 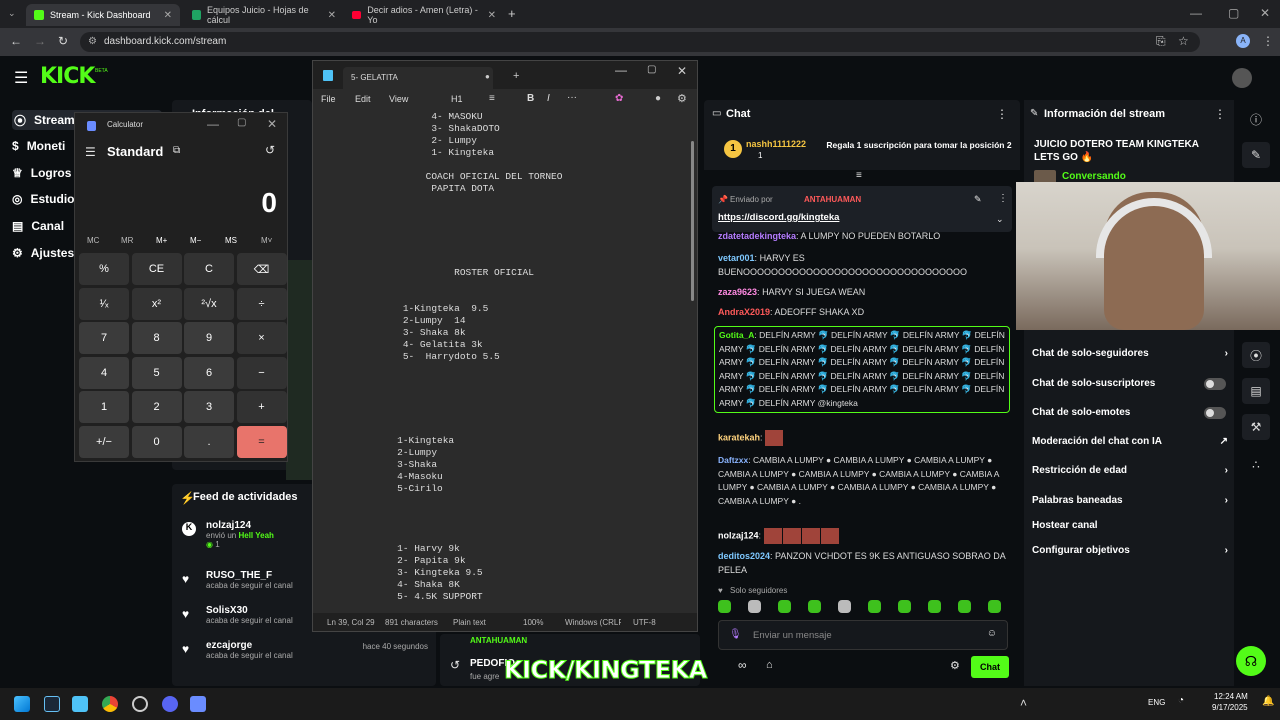 What do you see at coordinates (170, 704) in the screenshot?
I see `discord-icon` at bounding box center [170, 704].